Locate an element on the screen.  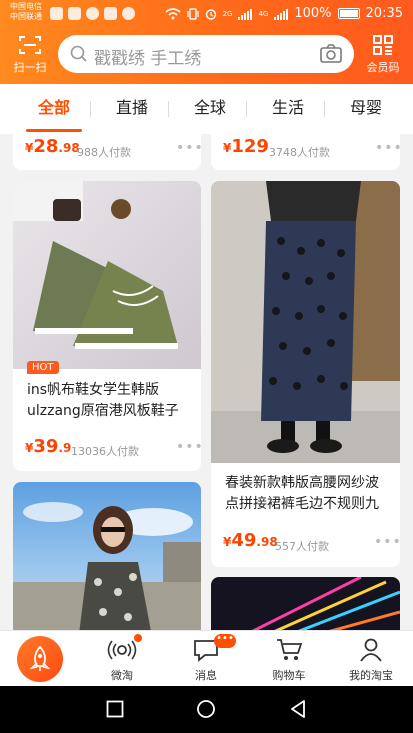
nav-weitao: 微淘 is located at coordinates (122, 659).